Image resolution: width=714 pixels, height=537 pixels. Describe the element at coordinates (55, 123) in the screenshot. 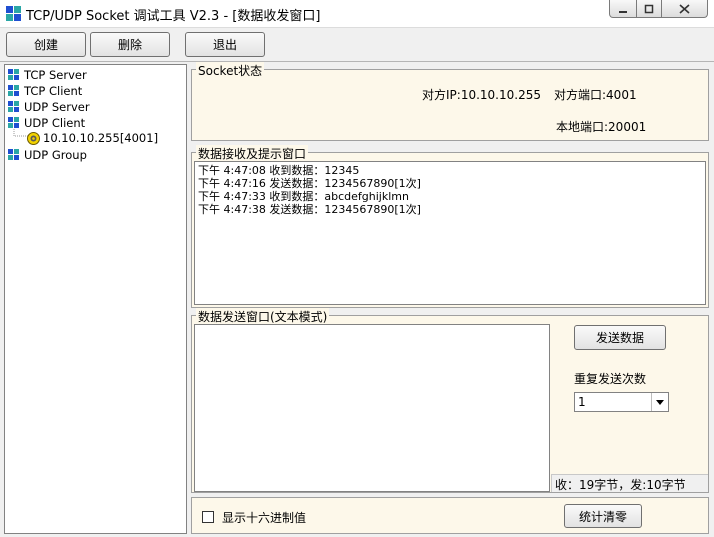

I see `tree-item-label: UDP Client` at that location.